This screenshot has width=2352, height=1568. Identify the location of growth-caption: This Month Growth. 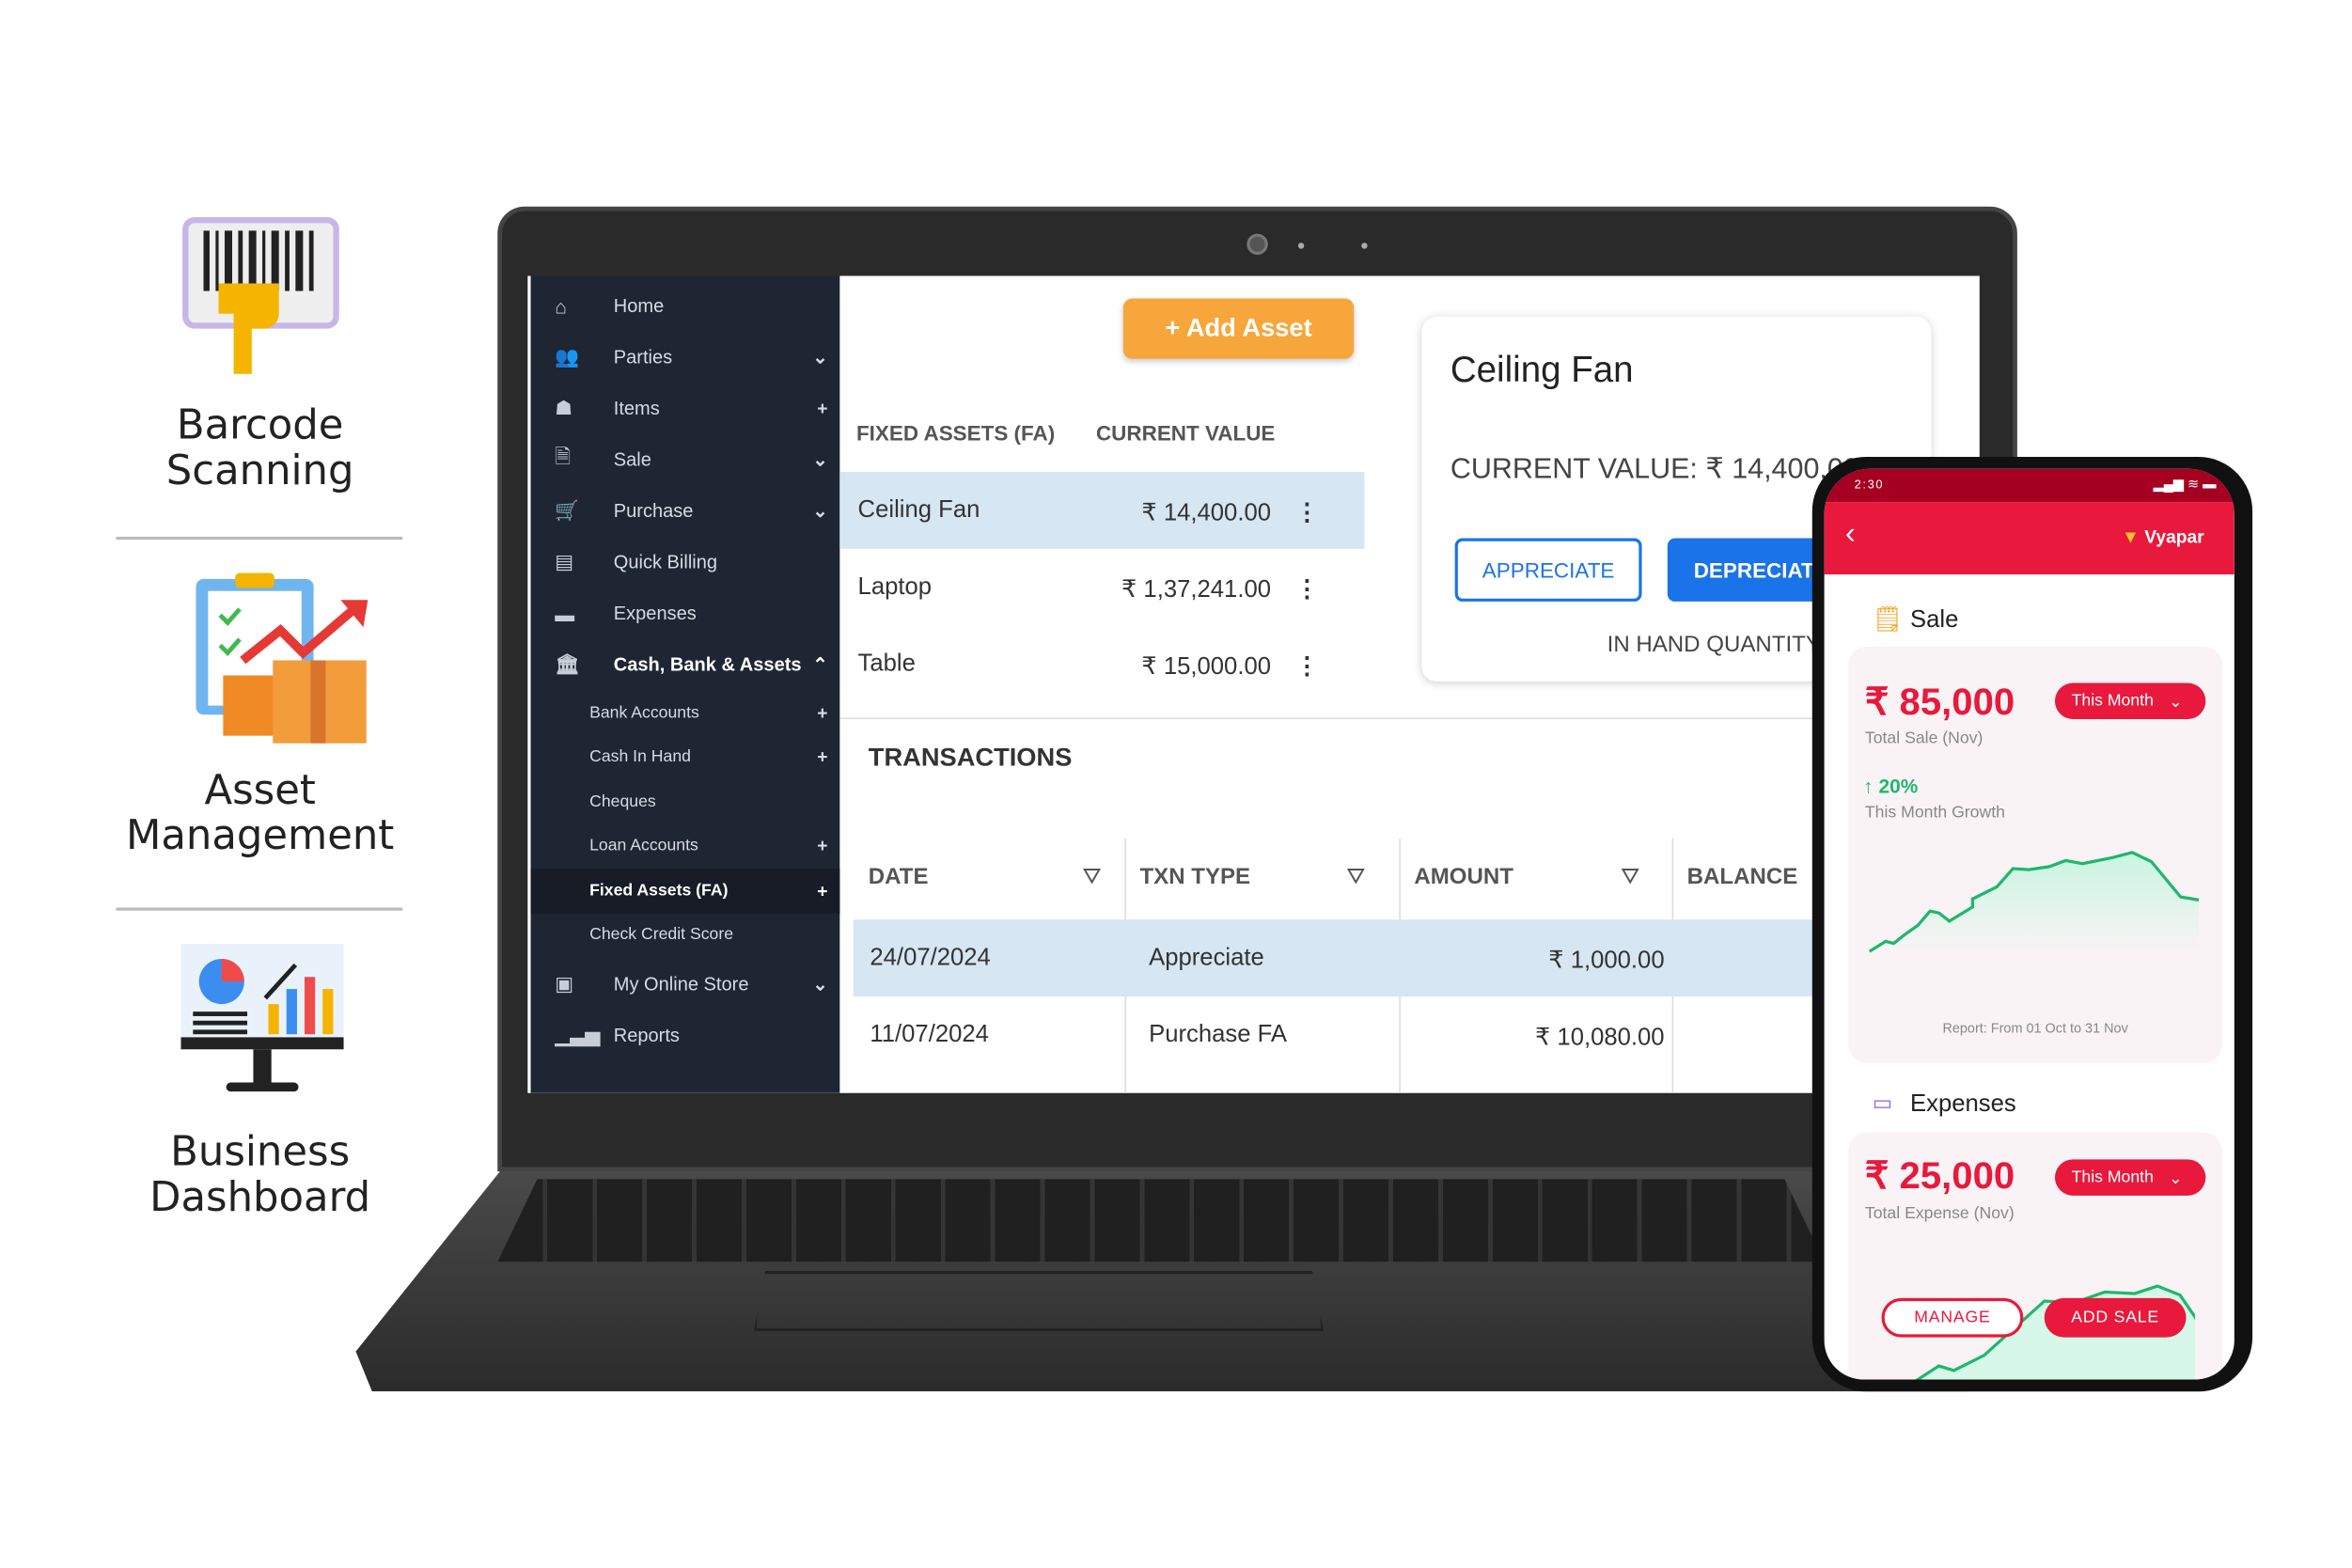
(1934, 813).